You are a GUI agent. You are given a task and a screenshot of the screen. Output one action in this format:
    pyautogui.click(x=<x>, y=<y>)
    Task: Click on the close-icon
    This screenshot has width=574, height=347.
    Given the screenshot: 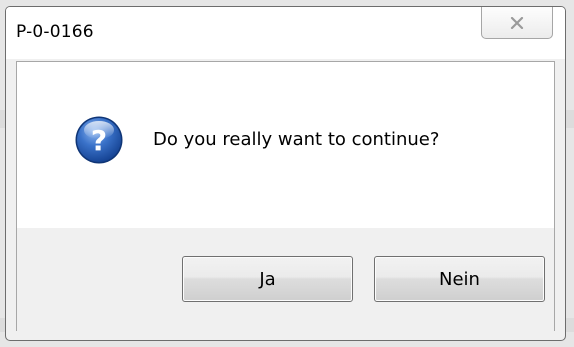 What is the action you would take?
    pyautogui.click(x=517, y=22)
    